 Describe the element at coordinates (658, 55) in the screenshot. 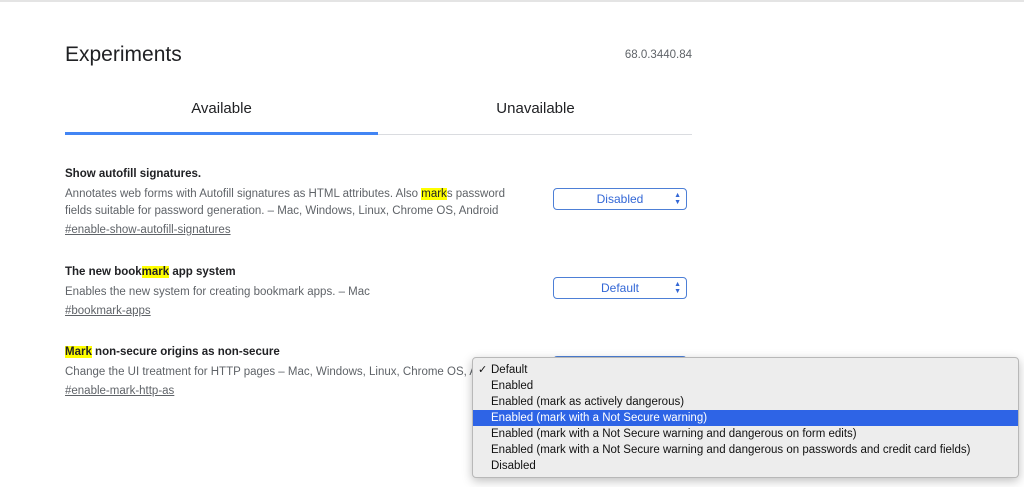

I see `version-label: 68.0.3440.84` at that location.